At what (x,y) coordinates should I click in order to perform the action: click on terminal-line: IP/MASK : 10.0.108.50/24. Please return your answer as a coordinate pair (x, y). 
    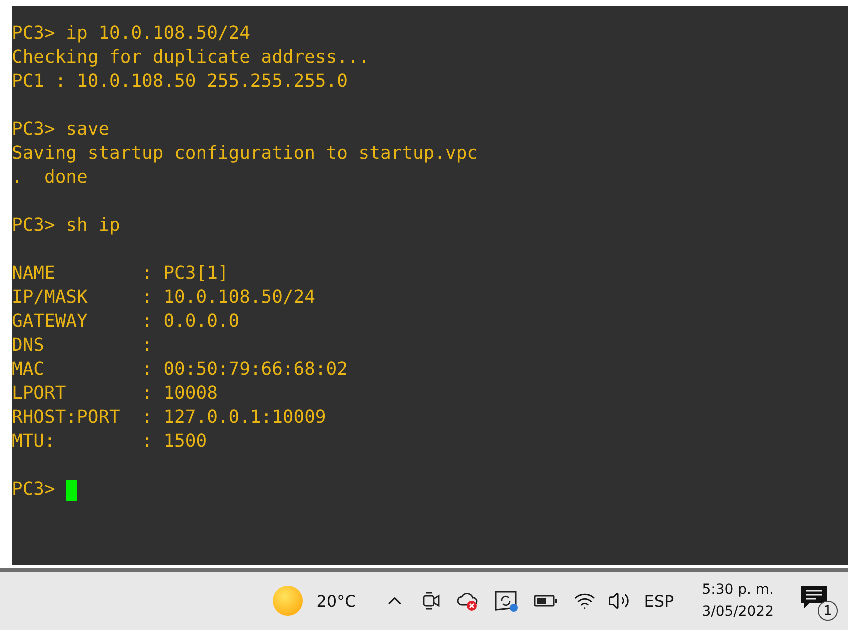
    Looking at the image, I should click on (164, 298).